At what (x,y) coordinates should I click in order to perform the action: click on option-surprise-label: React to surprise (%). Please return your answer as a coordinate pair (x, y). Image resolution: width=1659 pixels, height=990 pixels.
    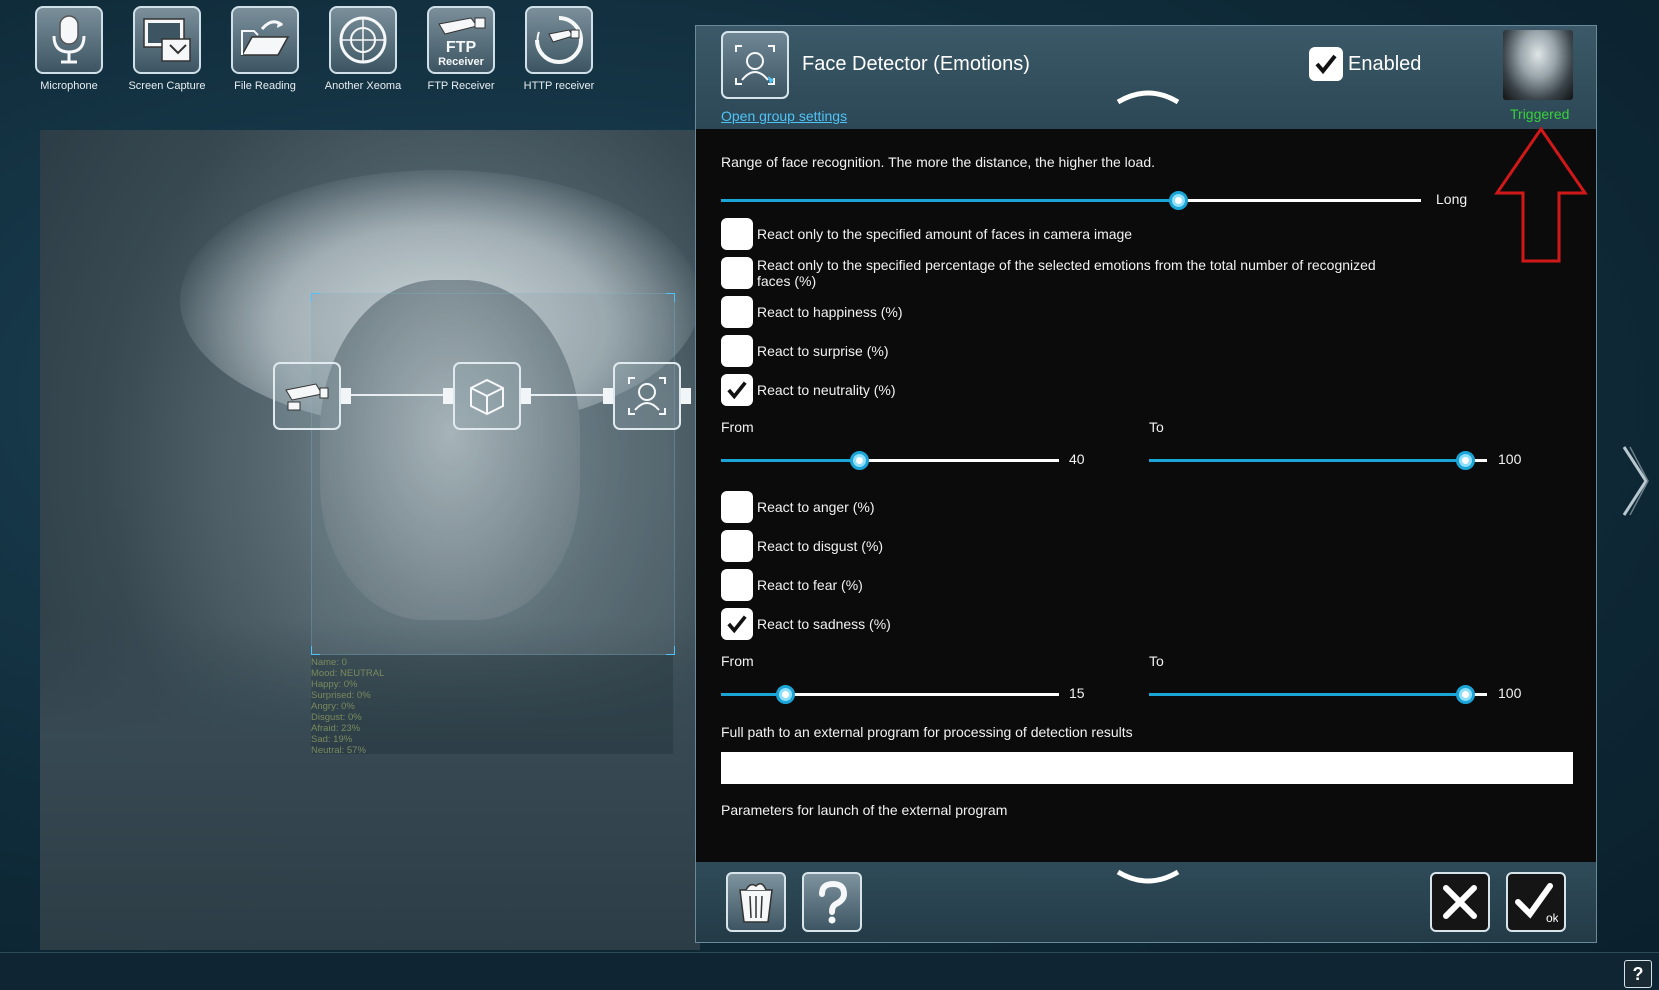
    Looking at the image, I should click on (823, 351).